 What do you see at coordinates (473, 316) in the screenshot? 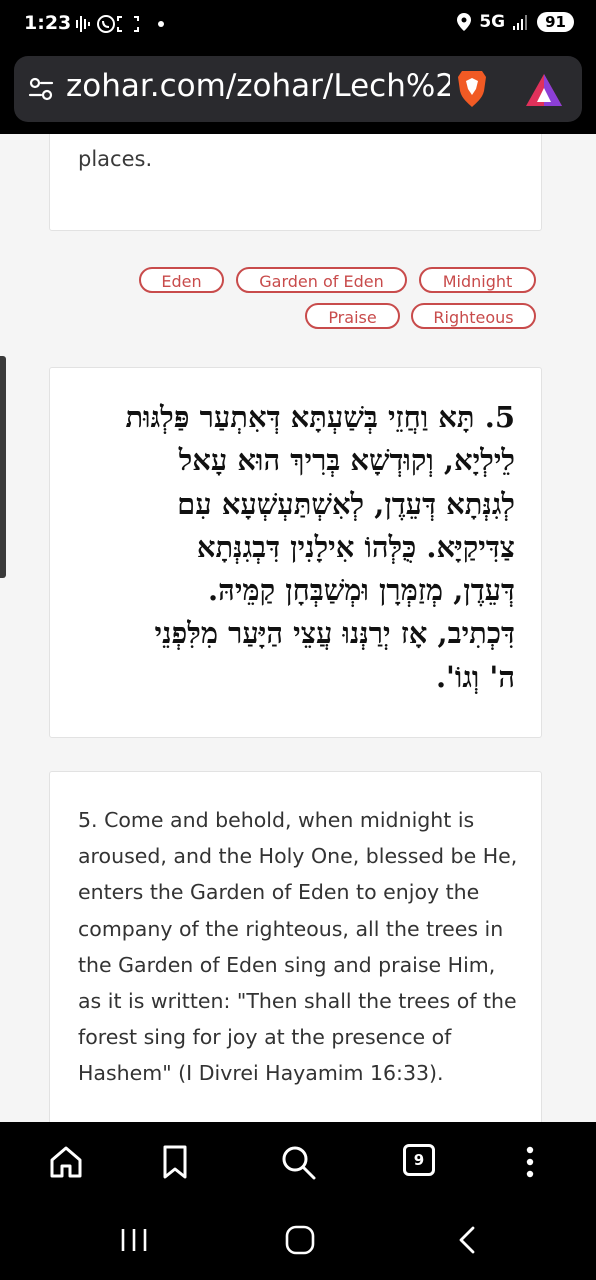
I see `tag-righteous: Righteous` at bounding box center [473, 316].